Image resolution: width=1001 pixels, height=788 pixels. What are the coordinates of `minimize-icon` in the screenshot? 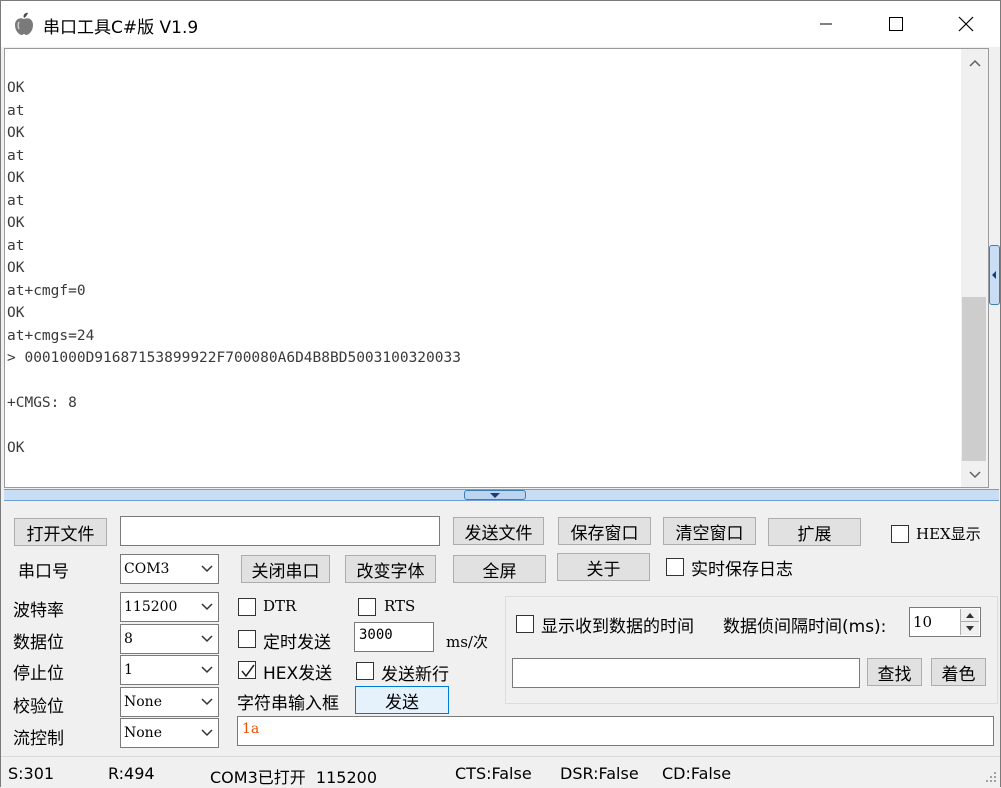 It's located at (826, 24).